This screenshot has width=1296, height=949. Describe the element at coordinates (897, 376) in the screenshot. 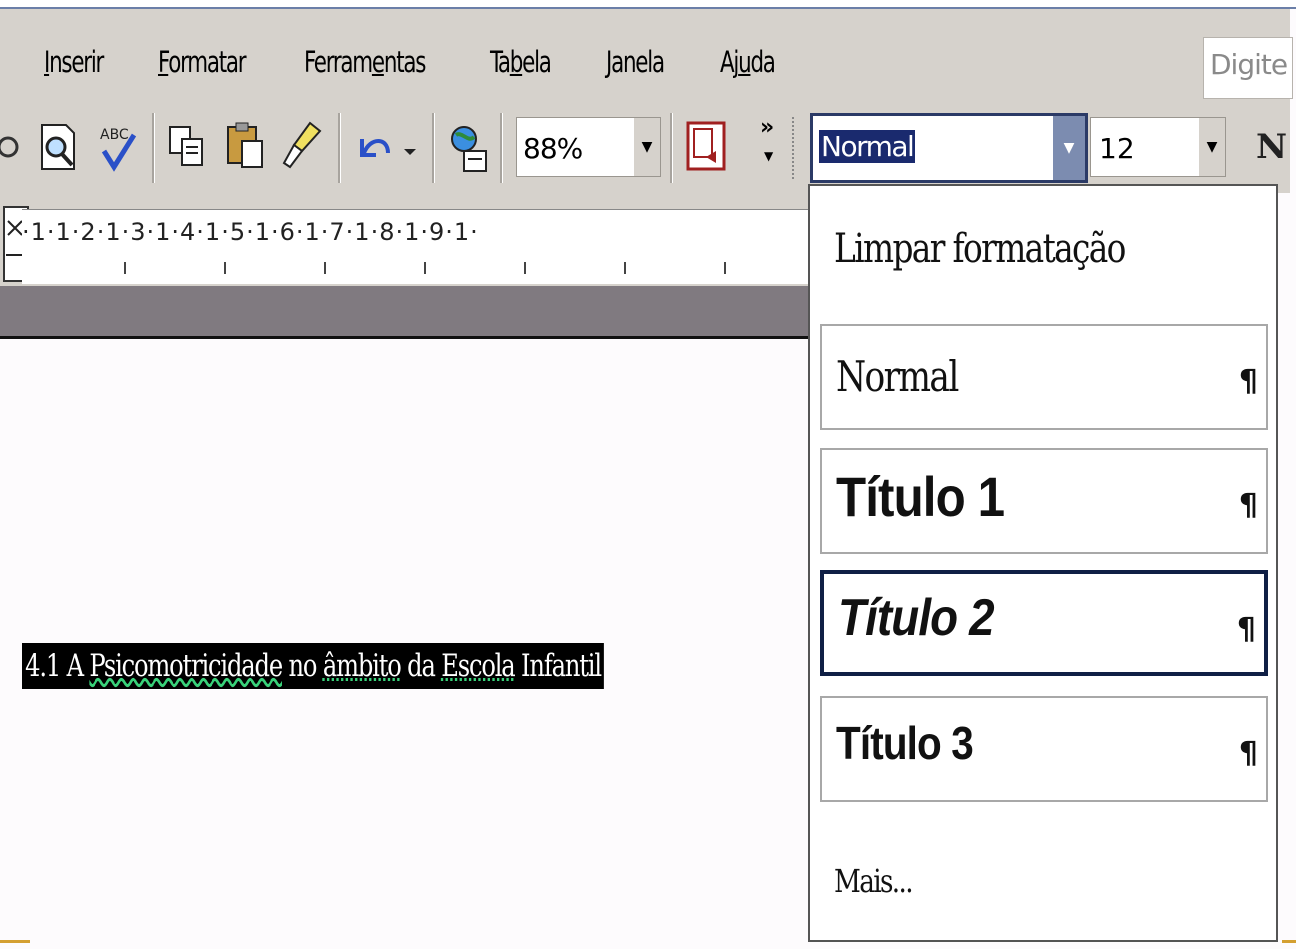

I see `style-item-label: Normal` at that location.